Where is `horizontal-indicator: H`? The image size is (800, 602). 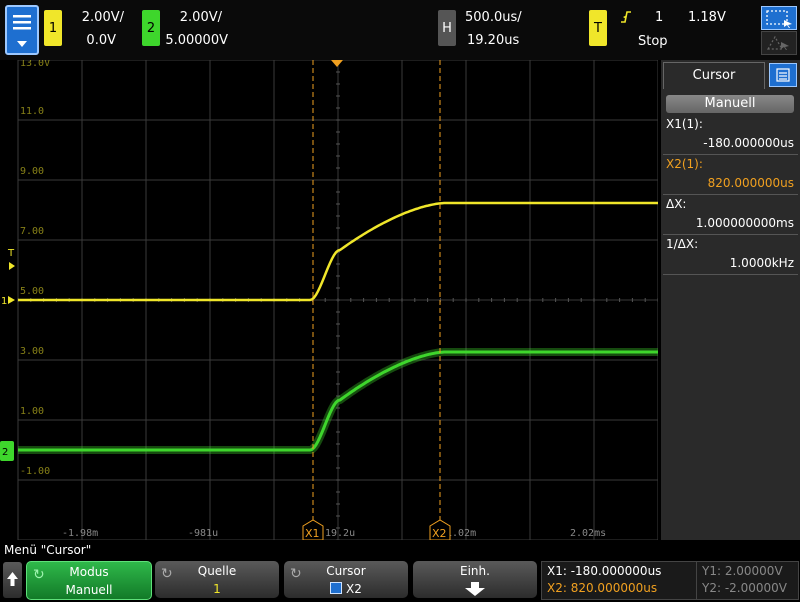
horizontal-indicator: H is located at coordinates (447, 28).